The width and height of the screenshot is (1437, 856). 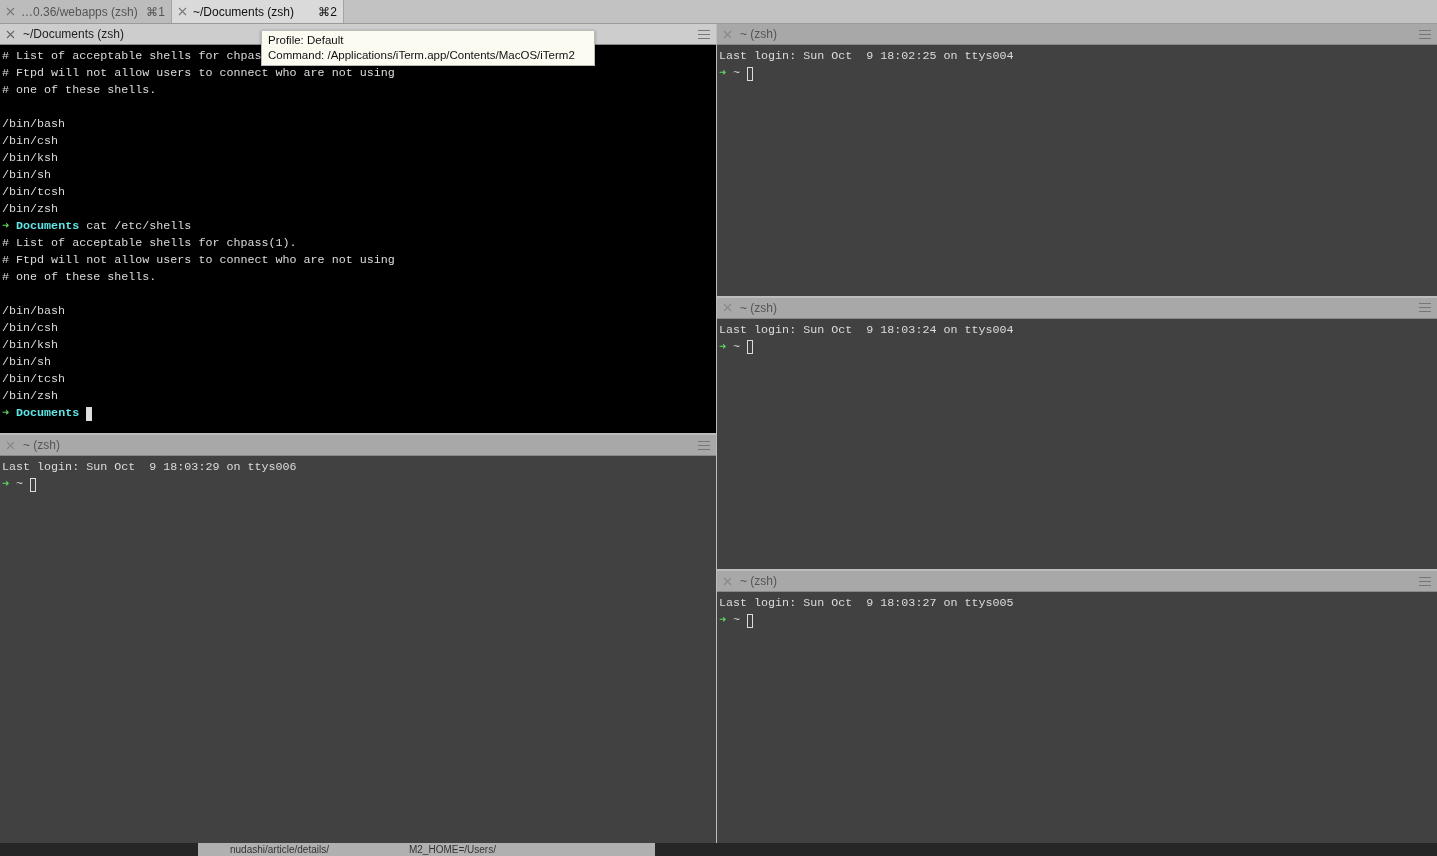 What do you see at coordinates (452, 849) in the screenshot?
I see `window-text: M2_HOME=/Users/` at bounding box center [452, 849].